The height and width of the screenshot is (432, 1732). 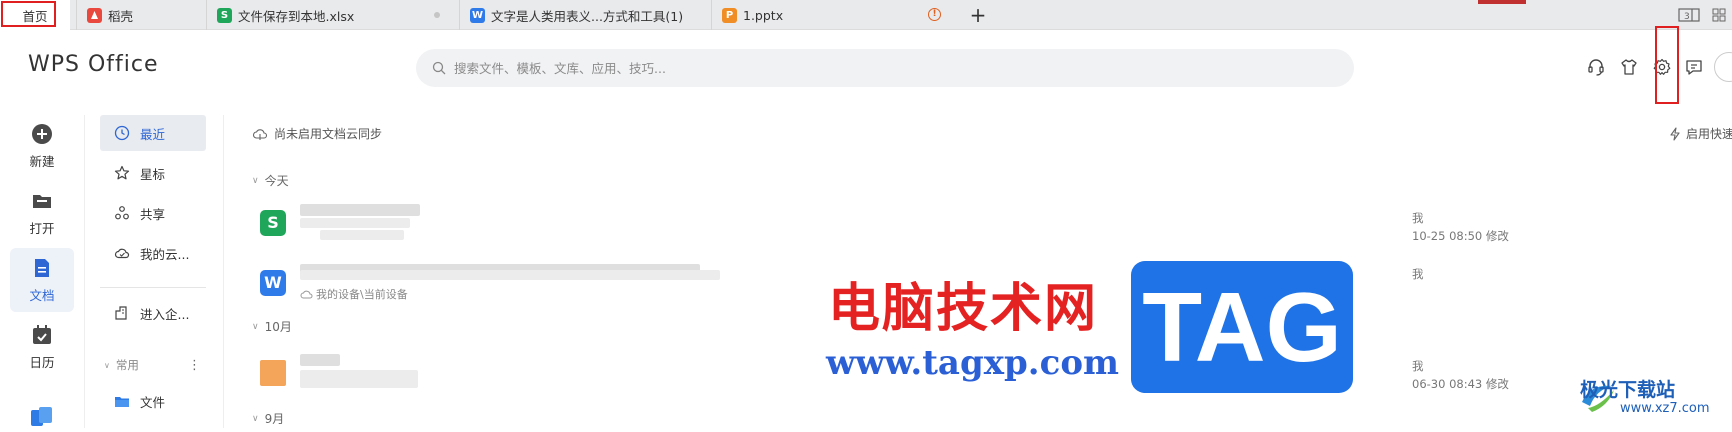 I want to click on red-marker, so click(x=1502, y=2).